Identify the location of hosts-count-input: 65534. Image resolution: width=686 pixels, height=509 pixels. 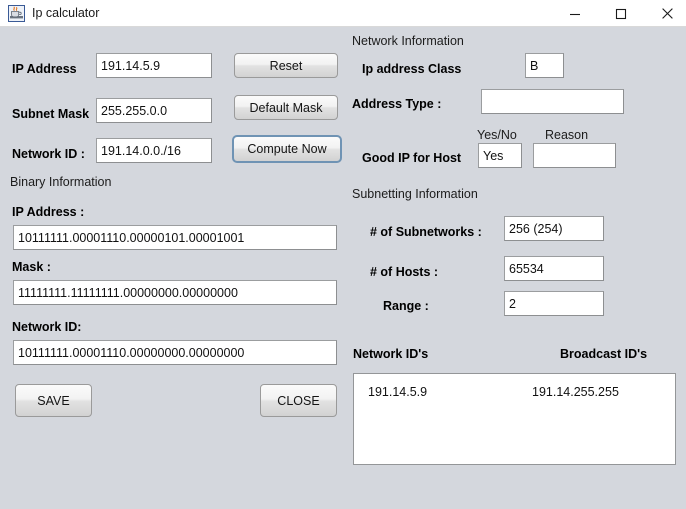
(554, 268).